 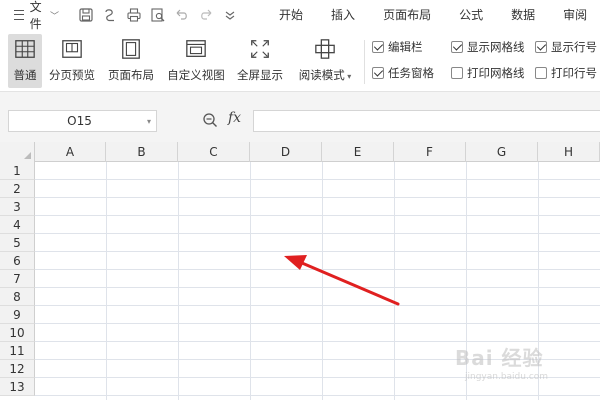 I want to click on column-header: E, so click(x=358, y=152).